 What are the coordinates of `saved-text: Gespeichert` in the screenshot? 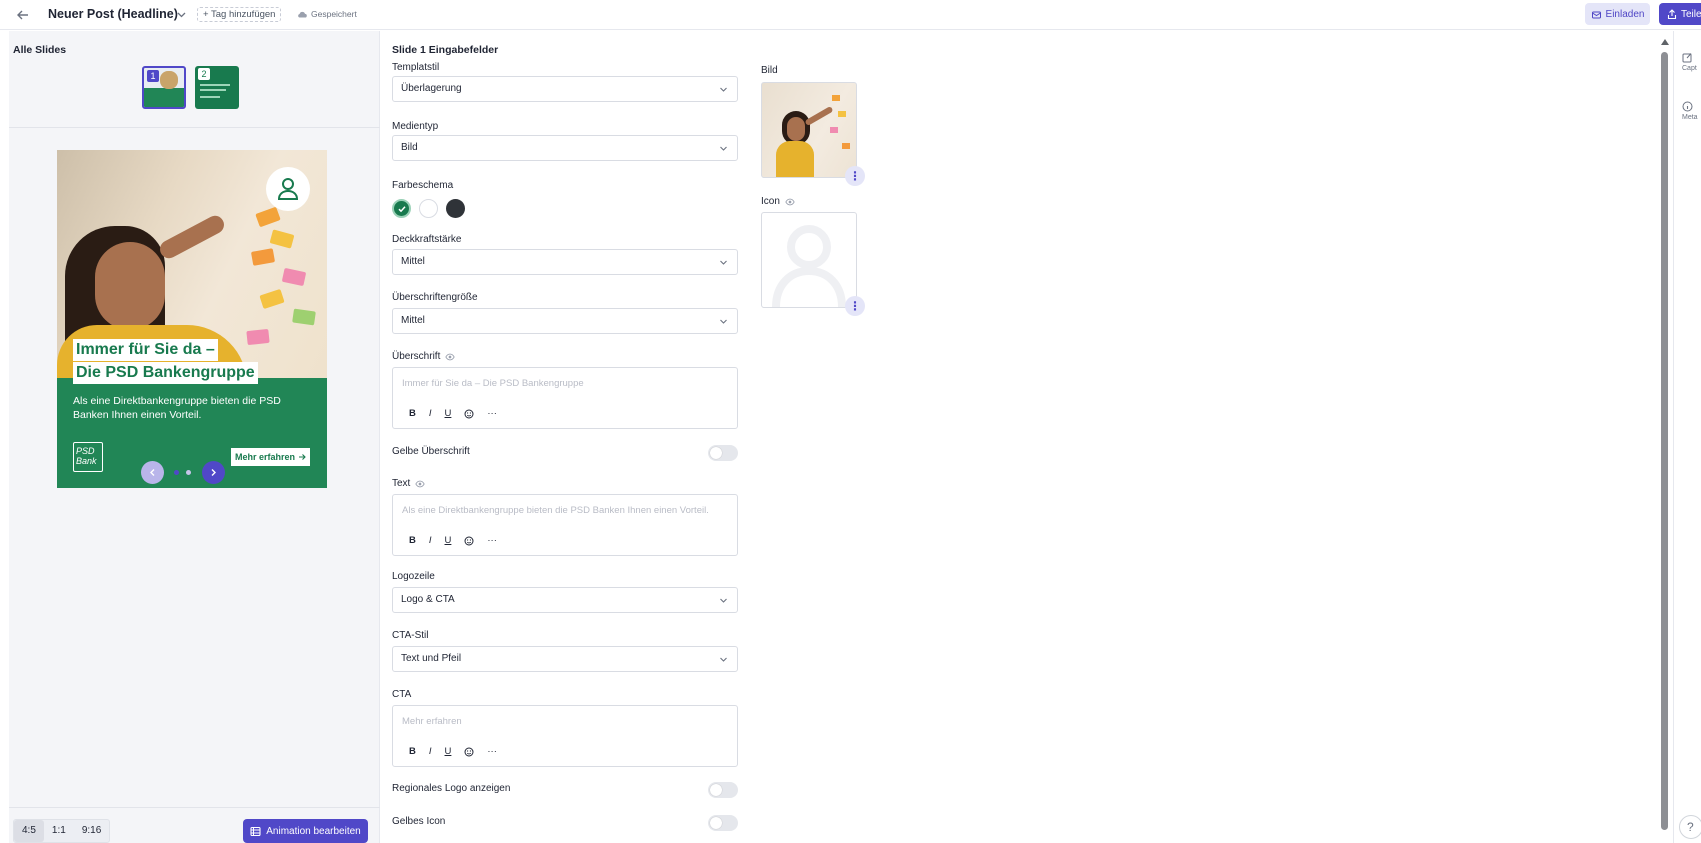 It's located at (334, 14).